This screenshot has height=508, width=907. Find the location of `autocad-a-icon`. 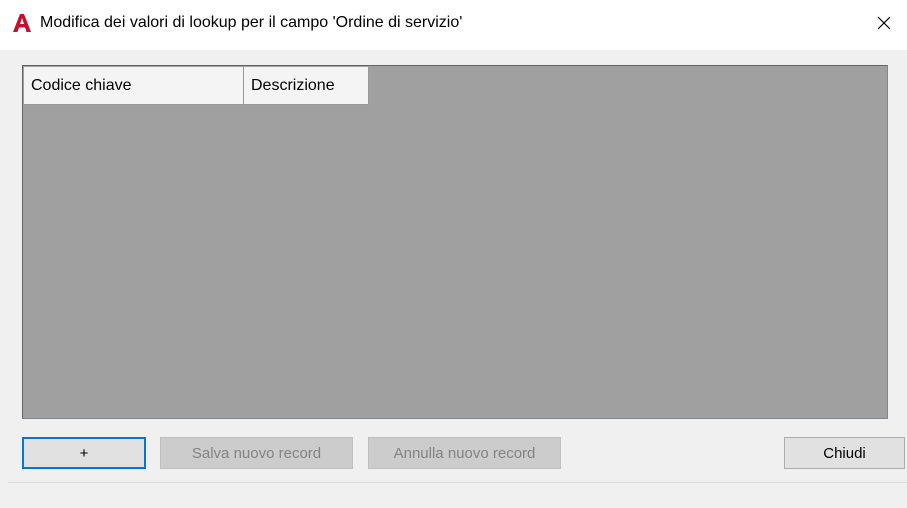

autocad-a-icon is located at coordinates (22, 23).